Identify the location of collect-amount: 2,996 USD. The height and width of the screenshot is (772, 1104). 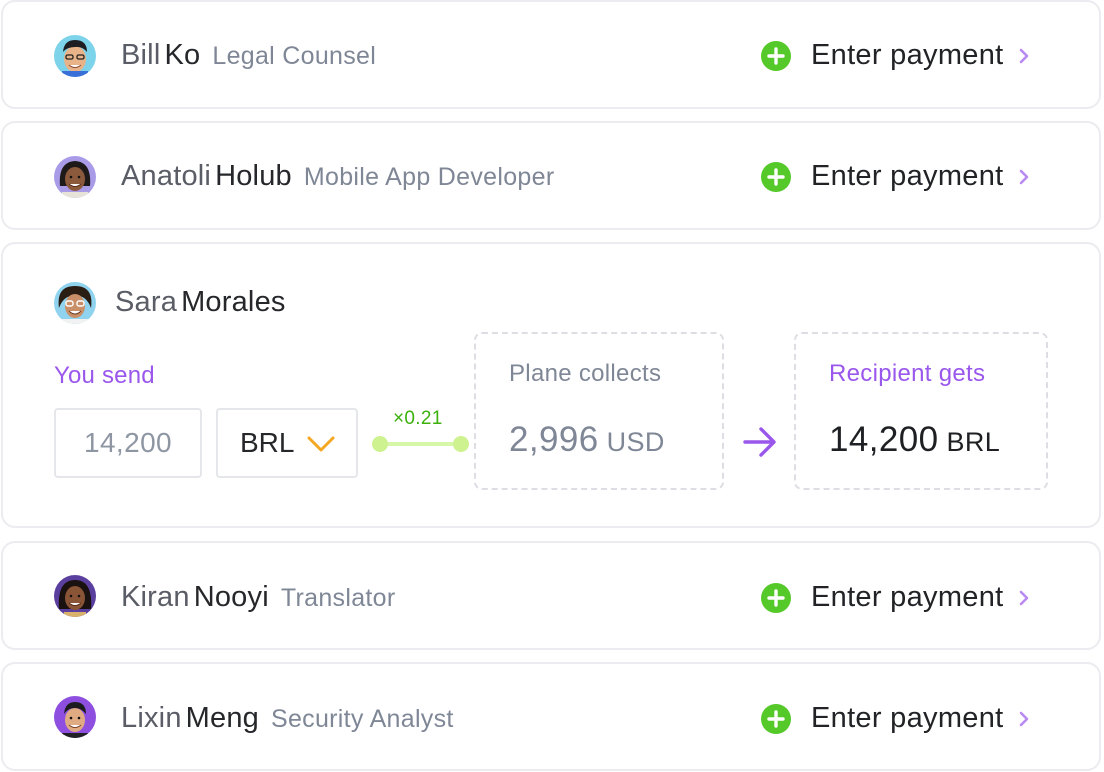
(587, 440).